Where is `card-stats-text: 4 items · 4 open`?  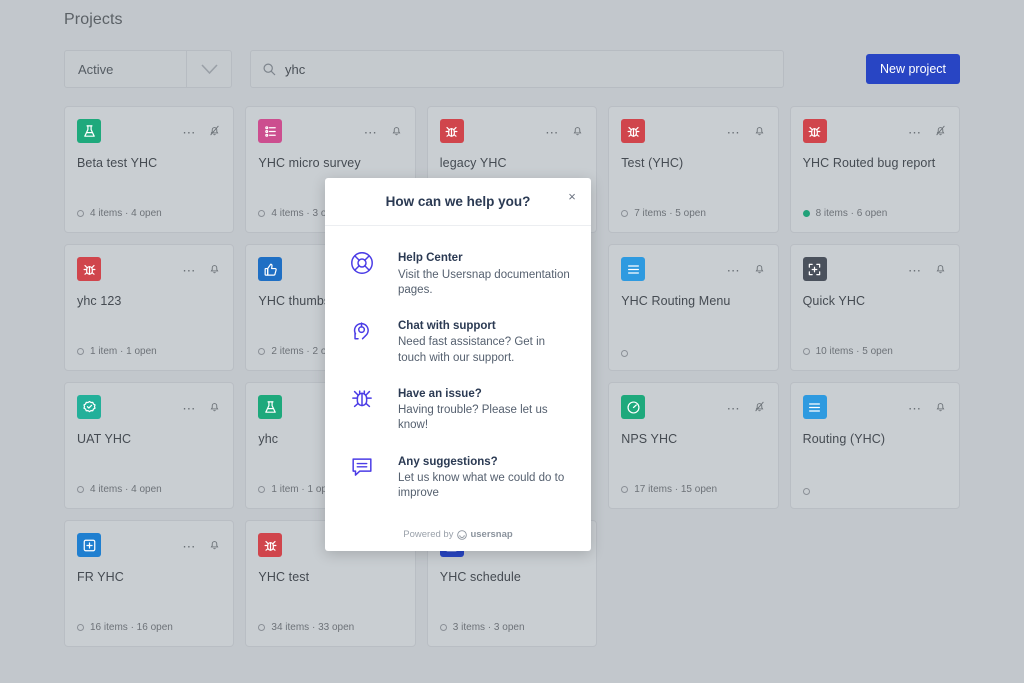
card-stats-text: 4 items · 4 open is located at coordinates (126, 489).